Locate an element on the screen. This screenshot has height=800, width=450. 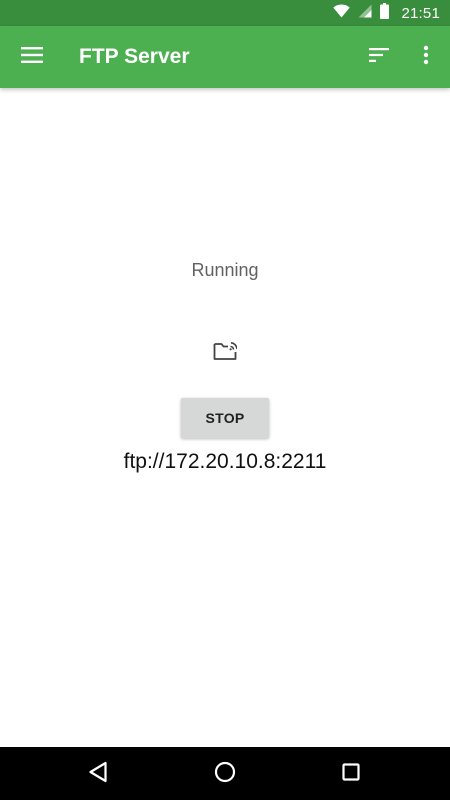
status-icons: 21:51 is located at coordinates (386, 13).